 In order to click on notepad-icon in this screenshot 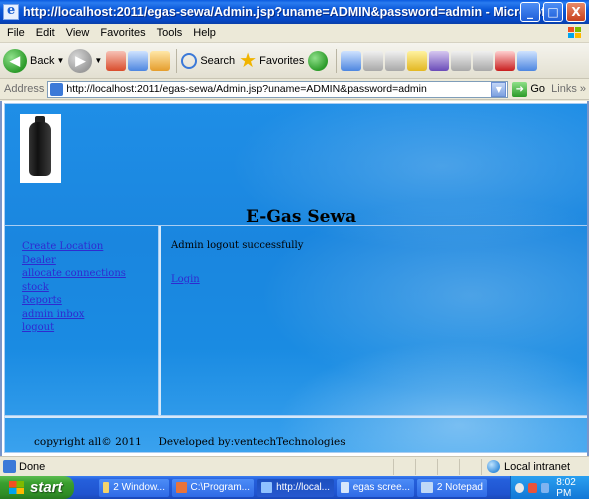, I will do `click(427, 487)`.